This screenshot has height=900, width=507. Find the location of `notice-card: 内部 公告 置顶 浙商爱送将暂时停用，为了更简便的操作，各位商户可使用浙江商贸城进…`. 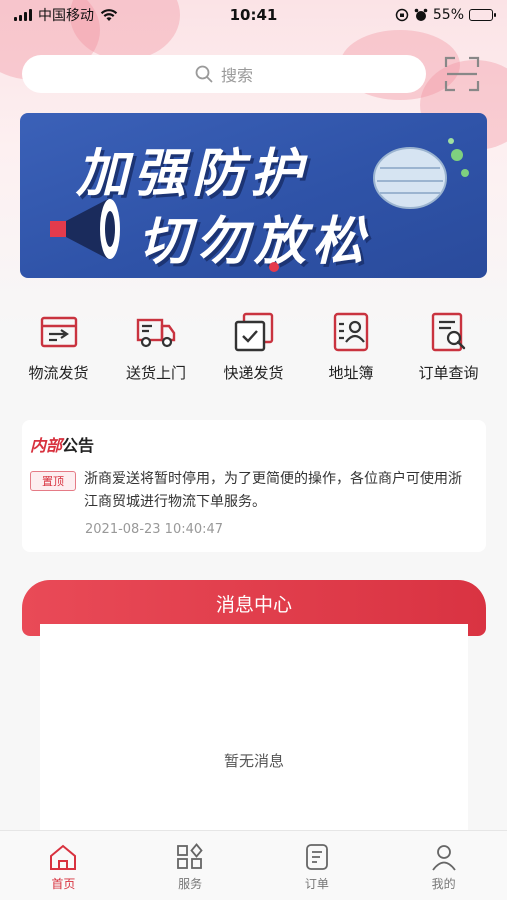

notice-card: 内部 公告 置顶 浙商爱送将暂时停用，为了更简便的操作，各位商户可使用浙江商贸城进… is located at coordinates (254, 486).